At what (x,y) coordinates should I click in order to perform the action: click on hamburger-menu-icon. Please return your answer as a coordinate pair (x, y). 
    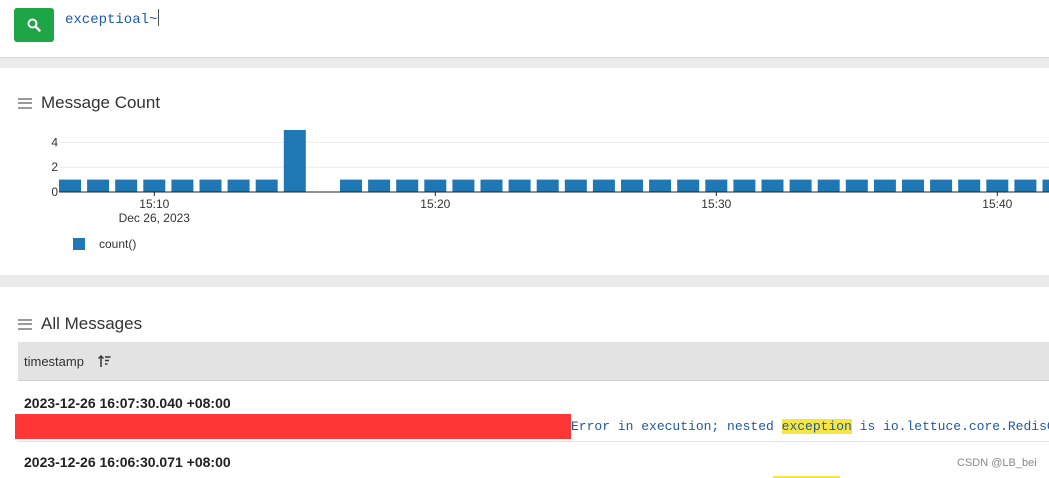
    Looking at the image, I should click on (25, 324).